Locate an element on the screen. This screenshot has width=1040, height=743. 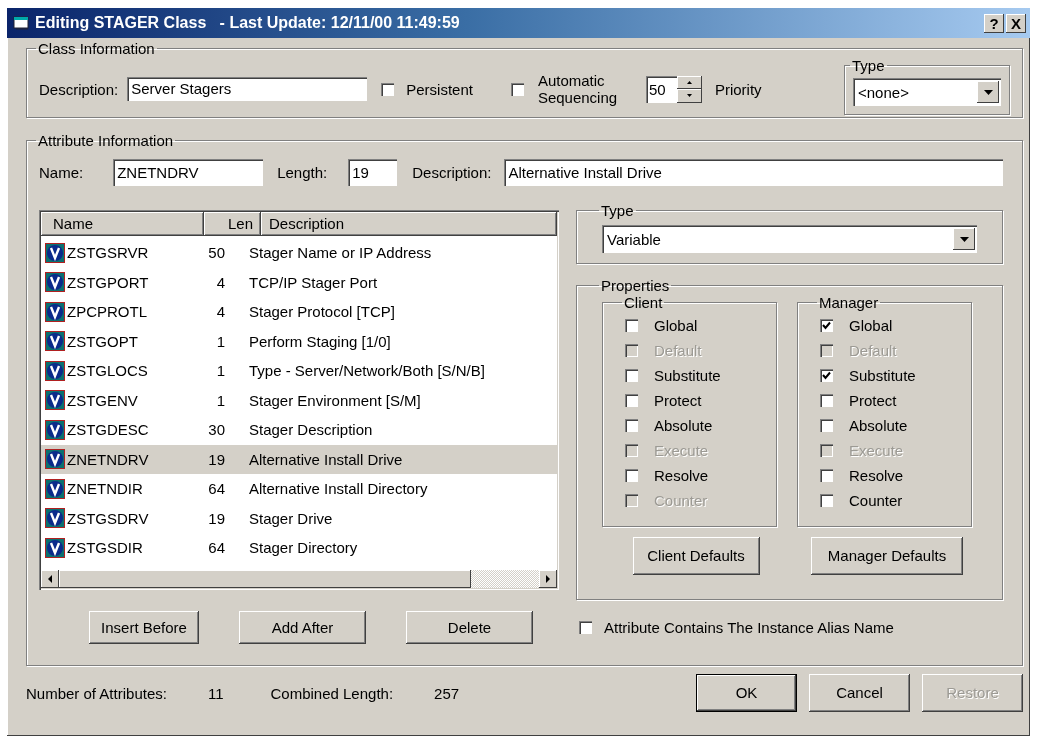
button: Manager Defaults is located at coordinates (887, 556).